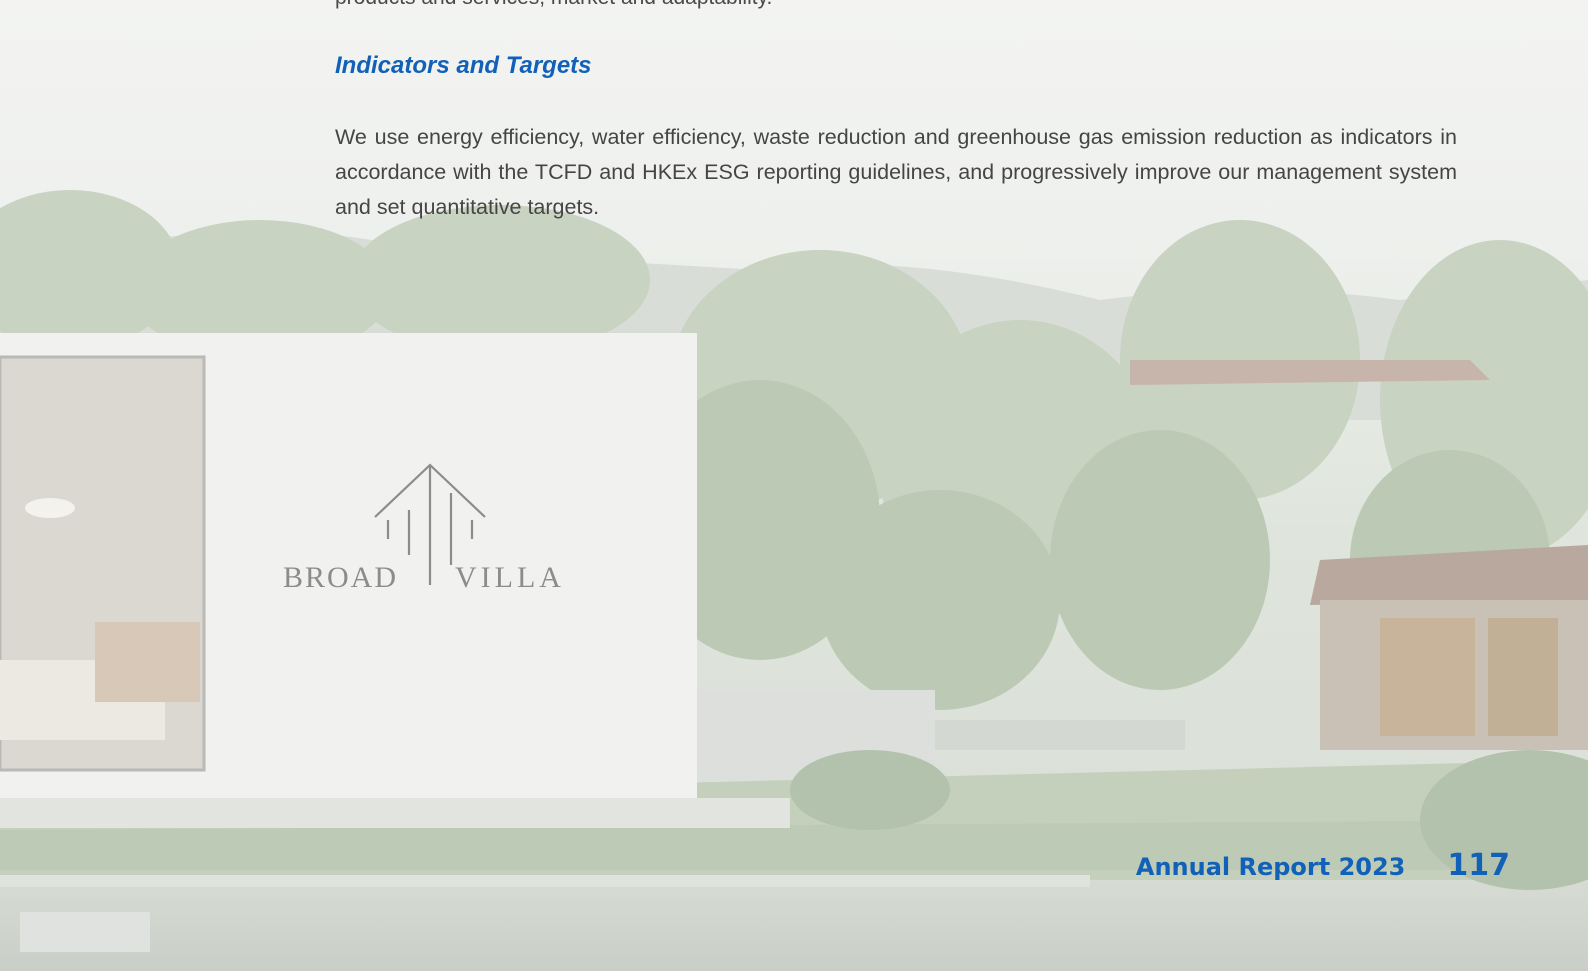 This screenshot has height=971, width=1588. What do you see at coordinates (510, 577) in the screenshot?
I see `logo-word-right: VILLA` at bounding box center [510, 577].